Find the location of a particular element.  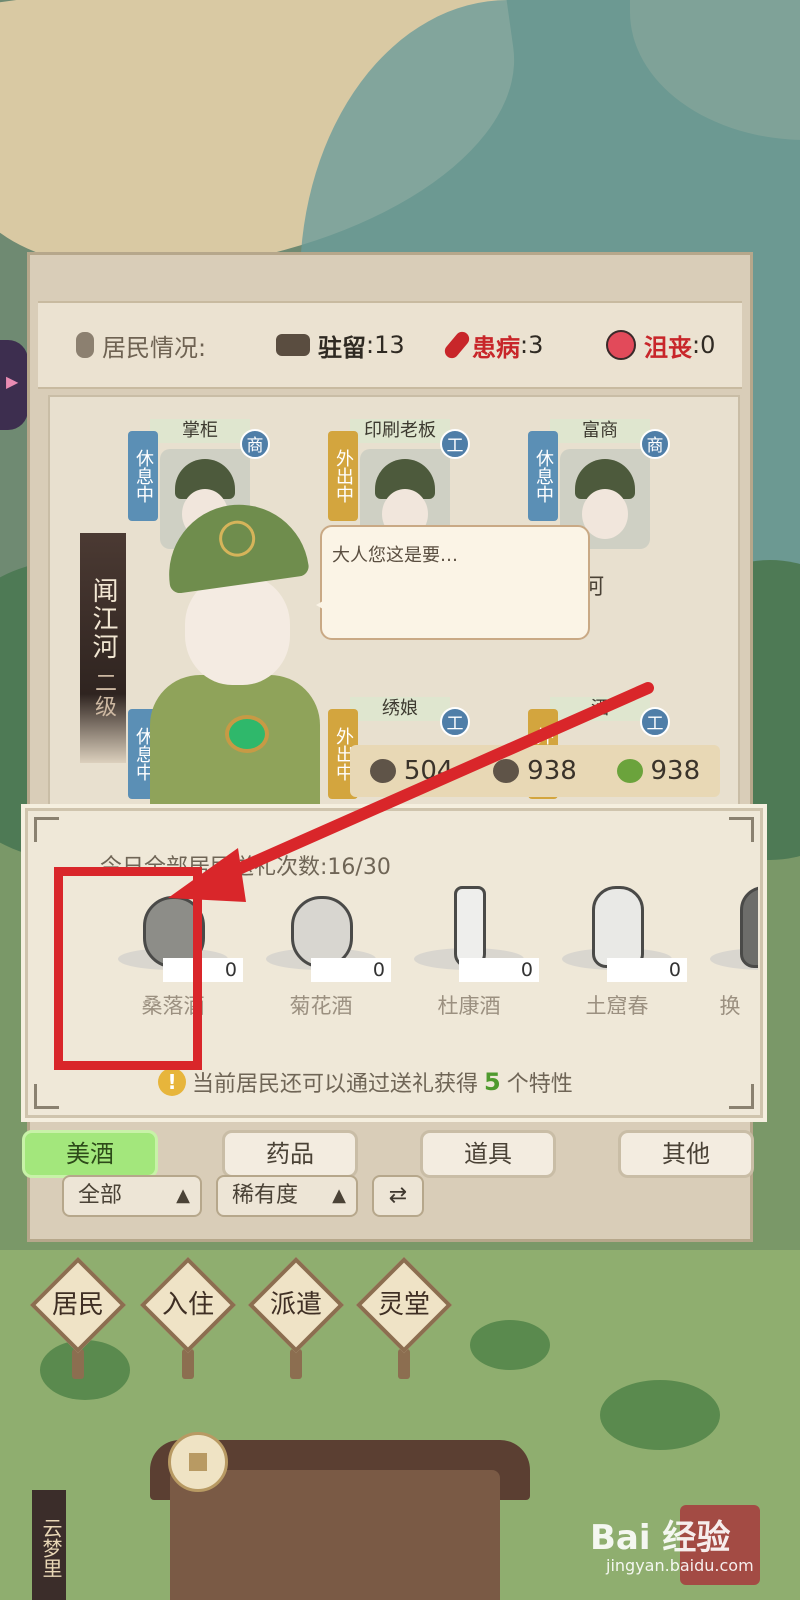

resident-role: 富商 is located at coordinates (600, 431).